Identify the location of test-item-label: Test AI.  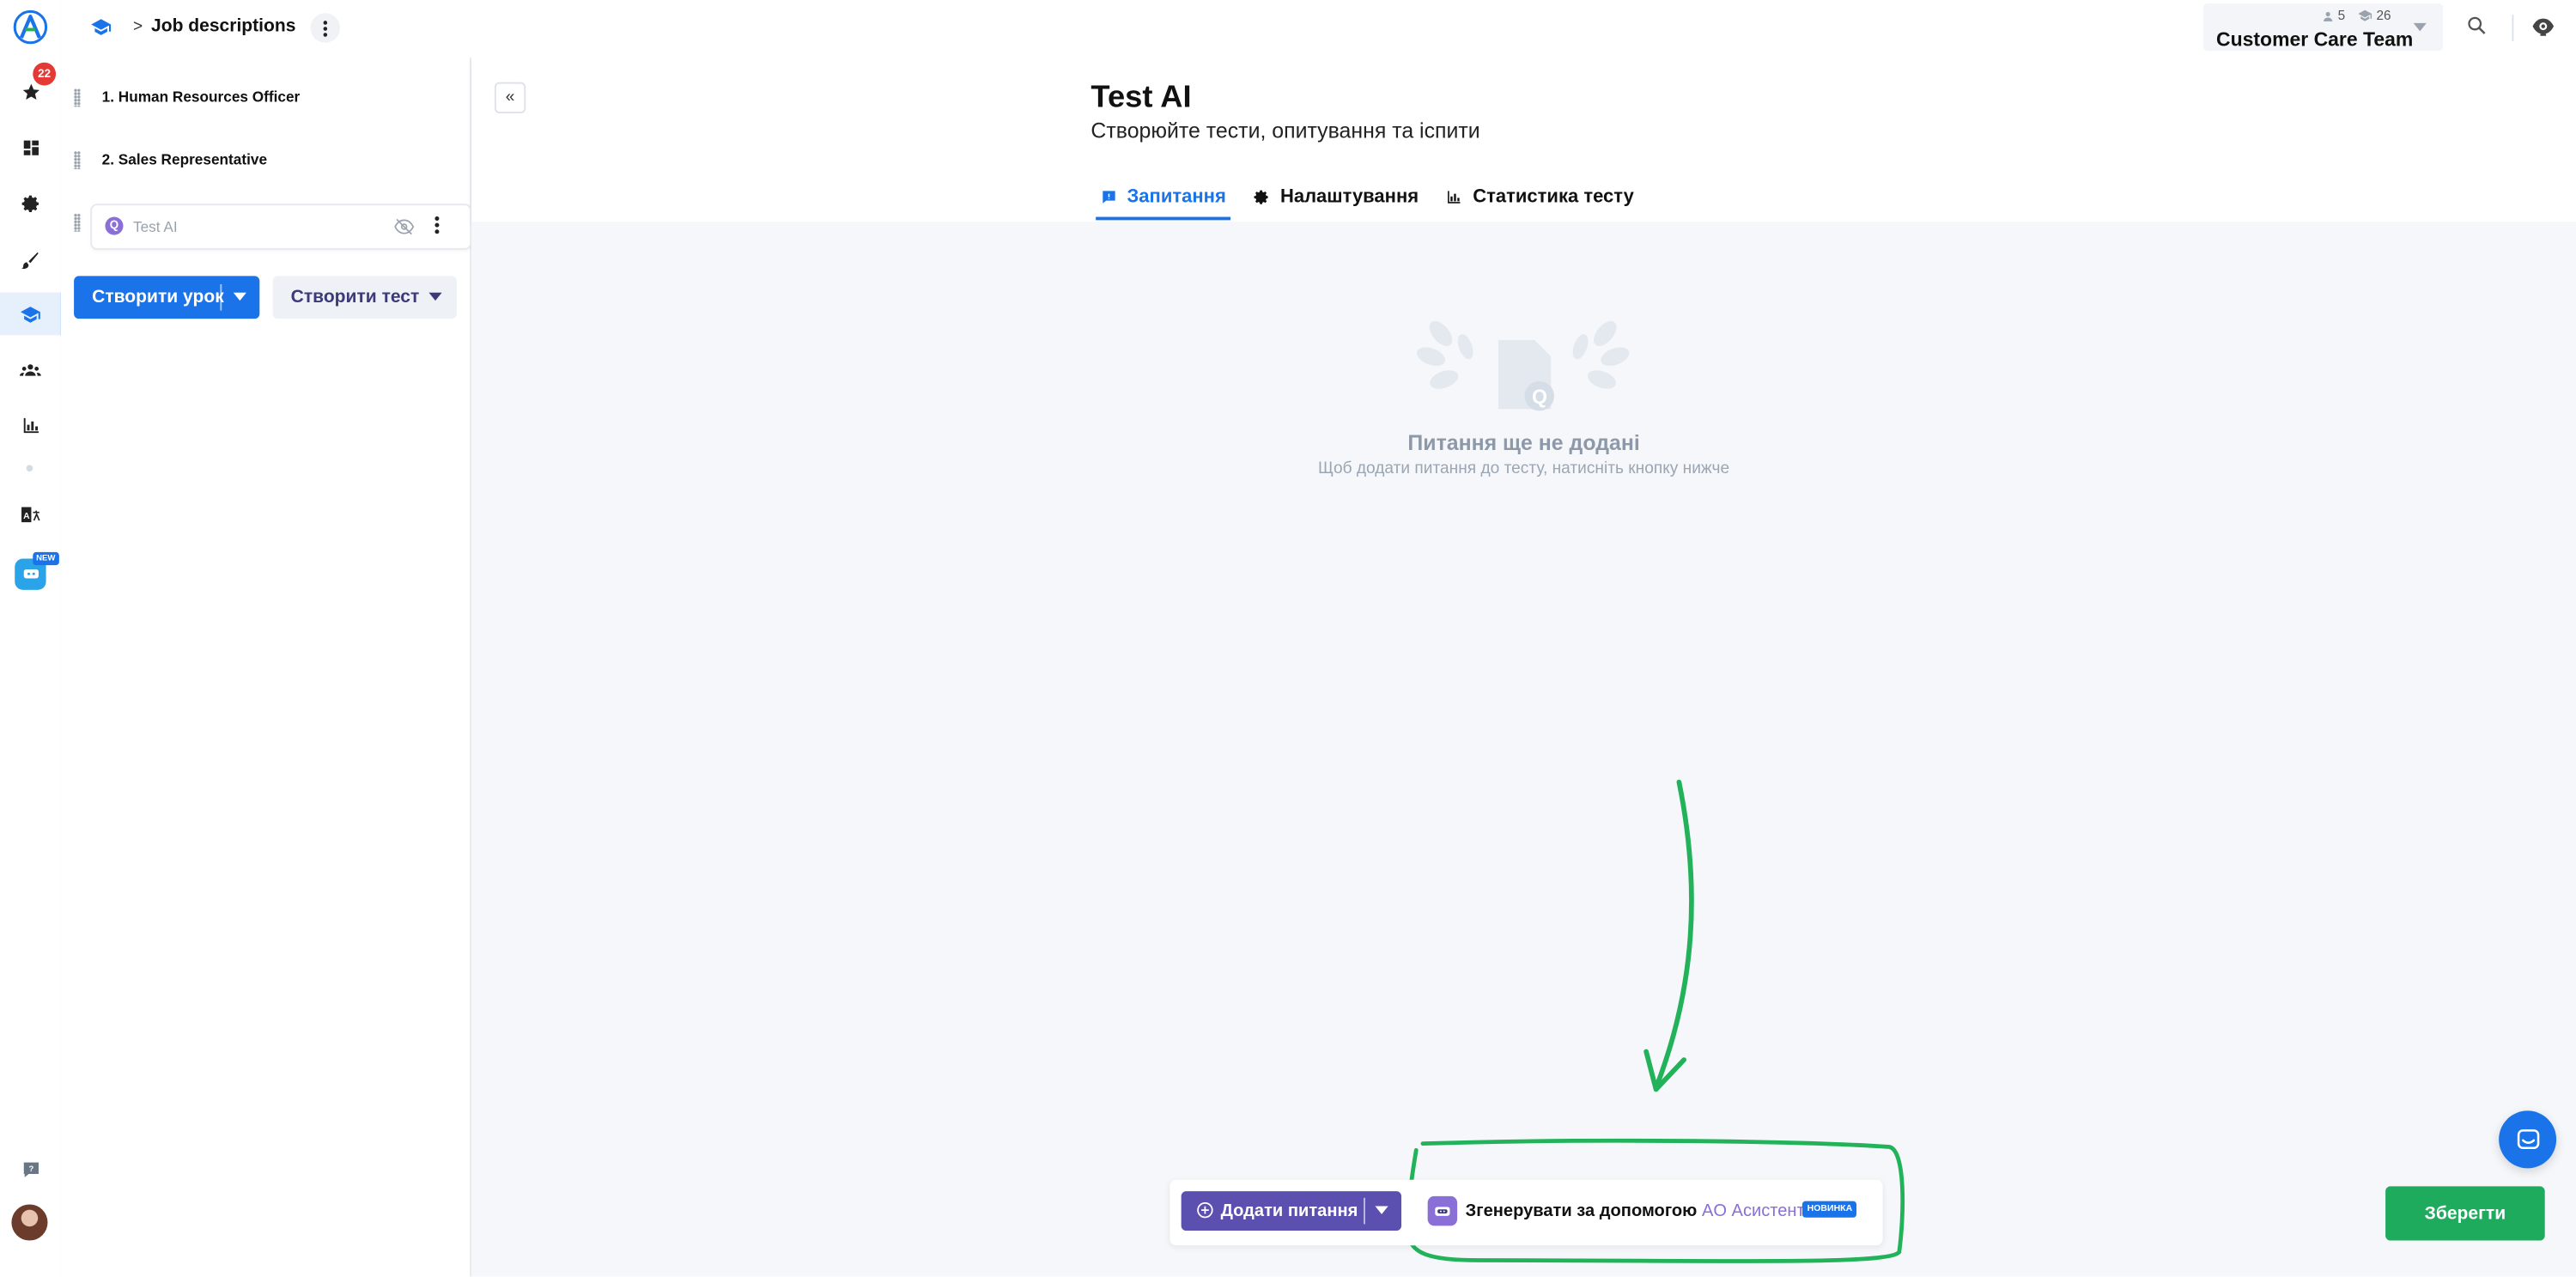
(155, 226).